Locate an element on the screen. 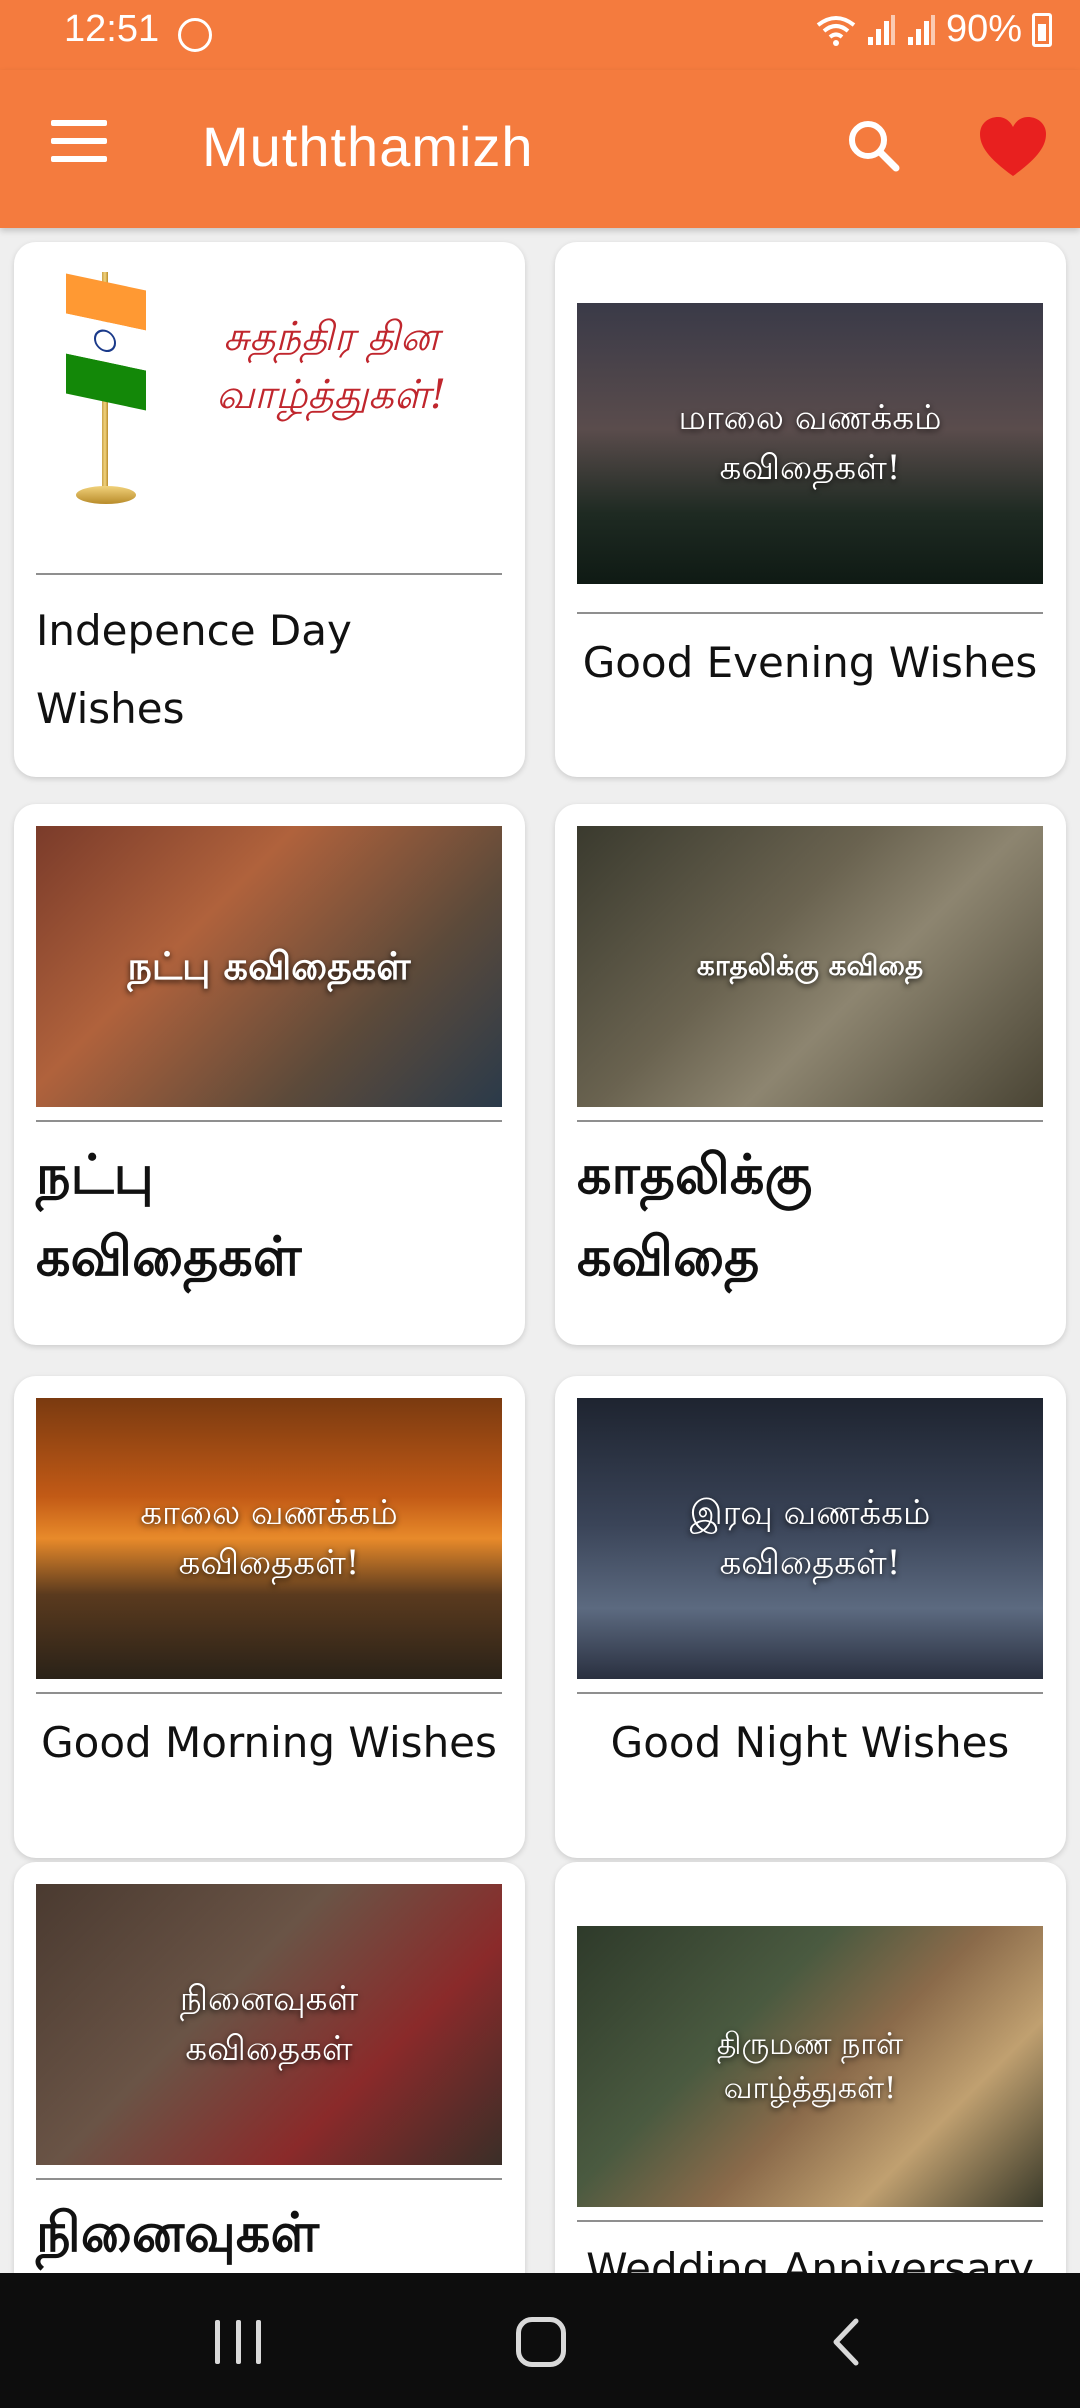  card-title: Good Night Wishes is located at coordinates (810, 1742).